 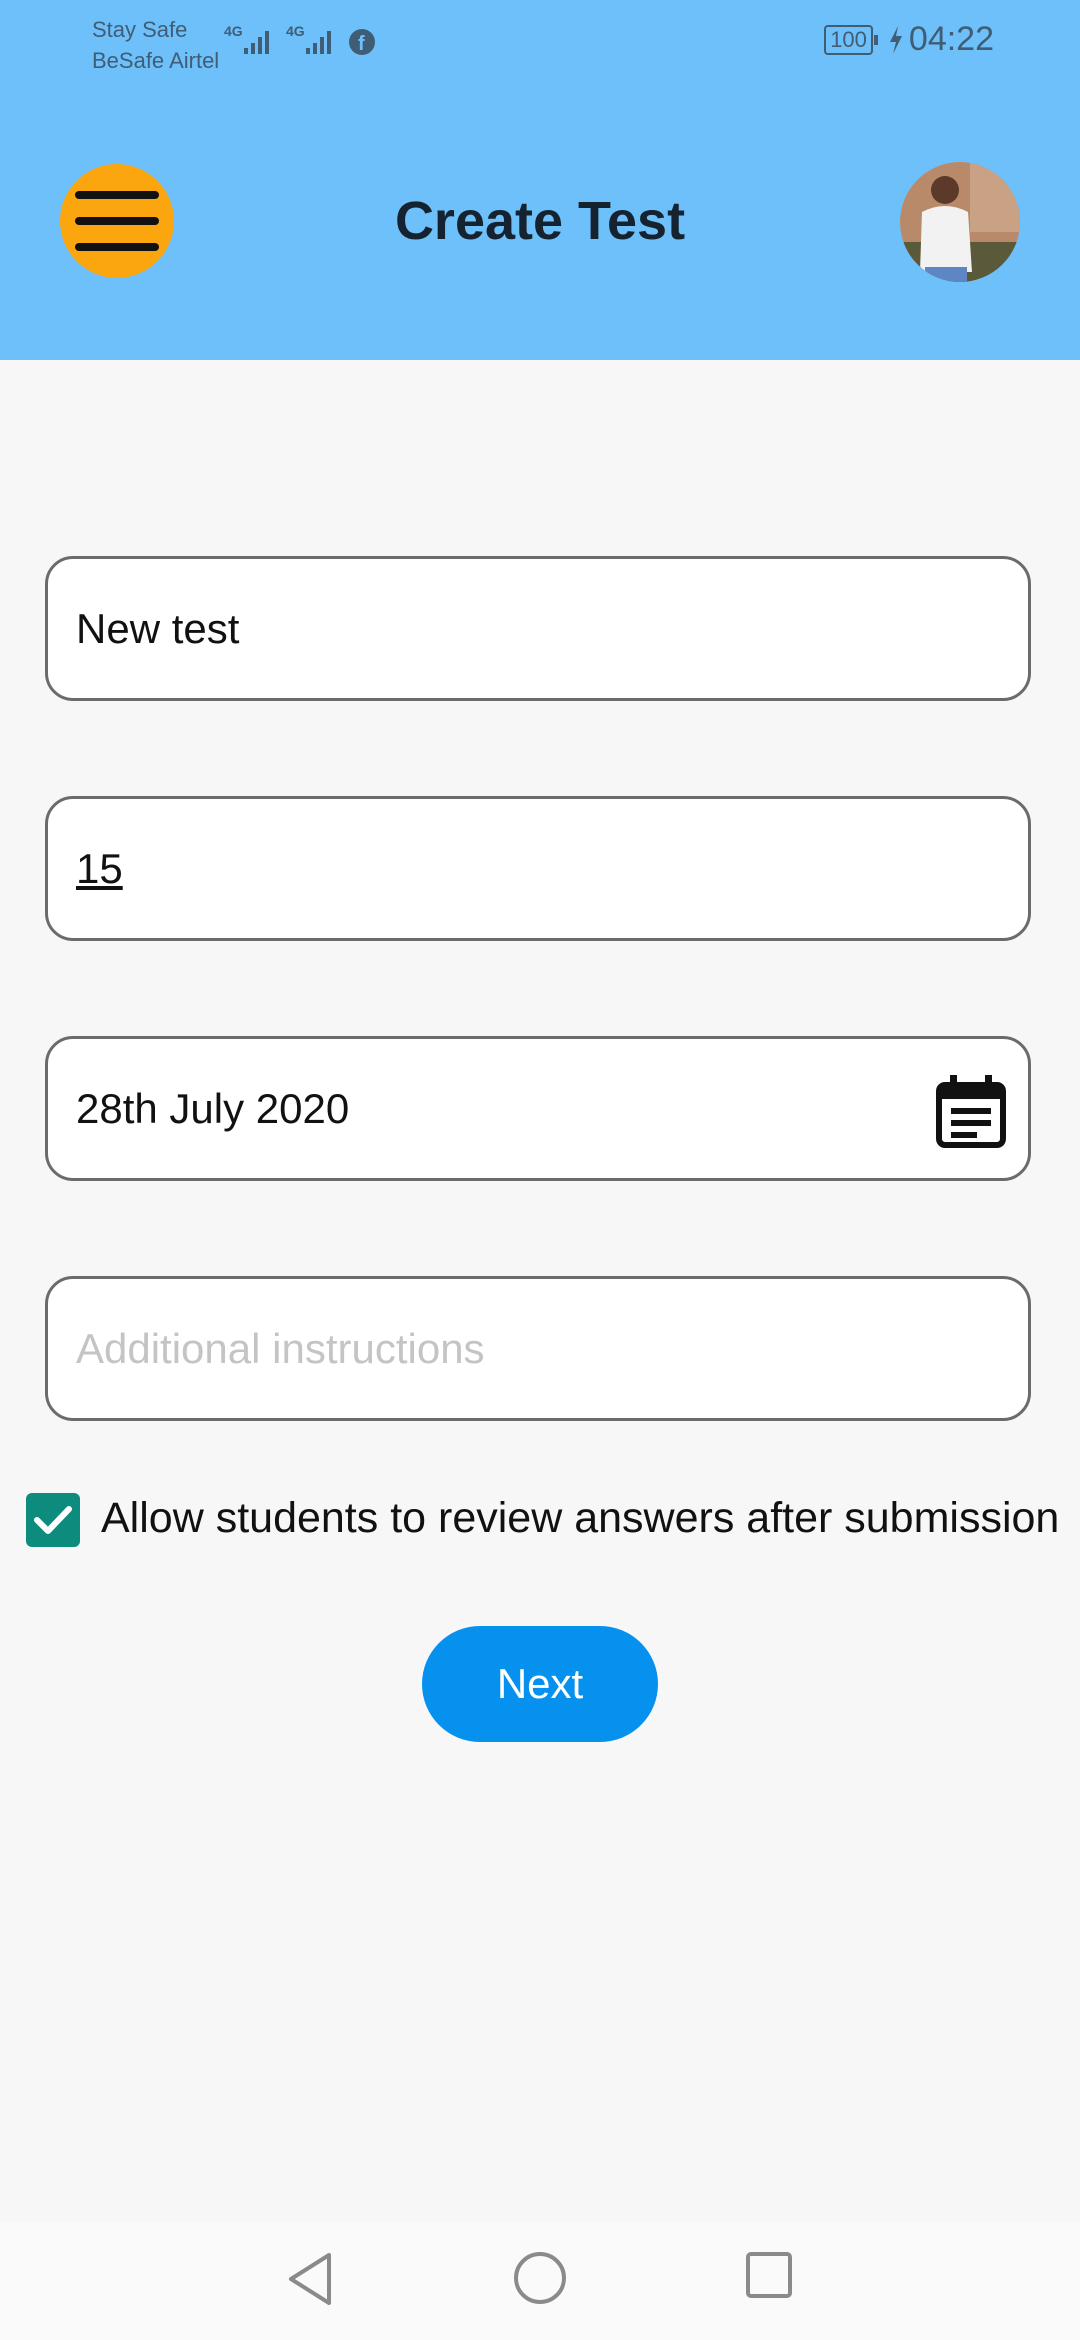 I want to click on next-button: Next, so click(x=540, y=1684).